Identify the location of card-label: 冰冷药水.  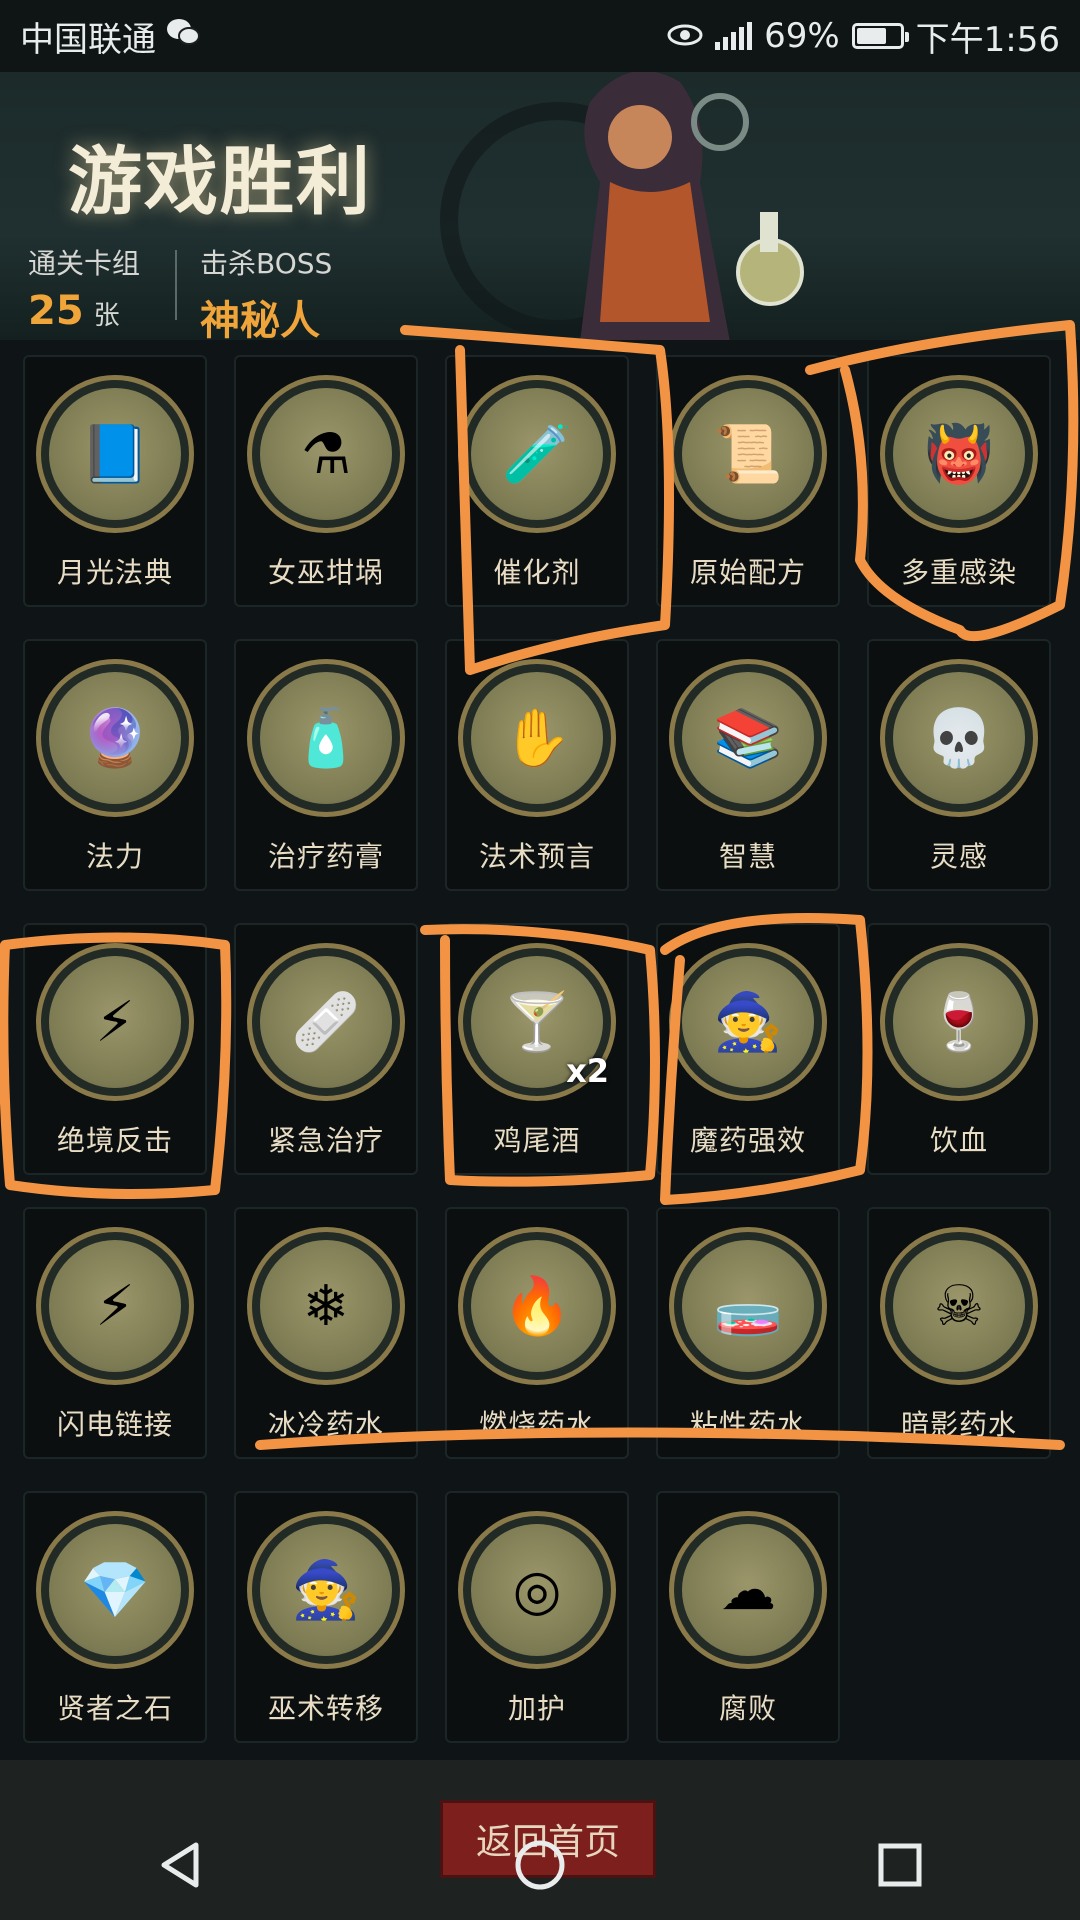
(325, 1424).